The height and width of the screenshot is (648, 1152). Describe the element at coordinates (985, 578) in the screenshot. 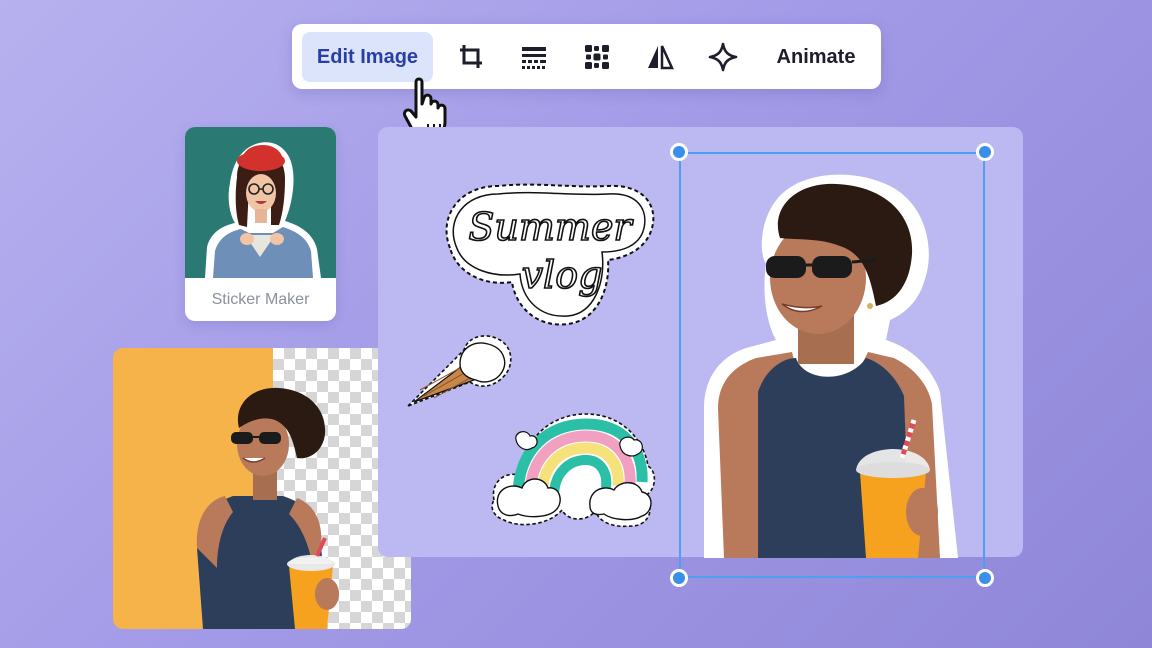

I see `resize-handle-bottom-right` at that location.